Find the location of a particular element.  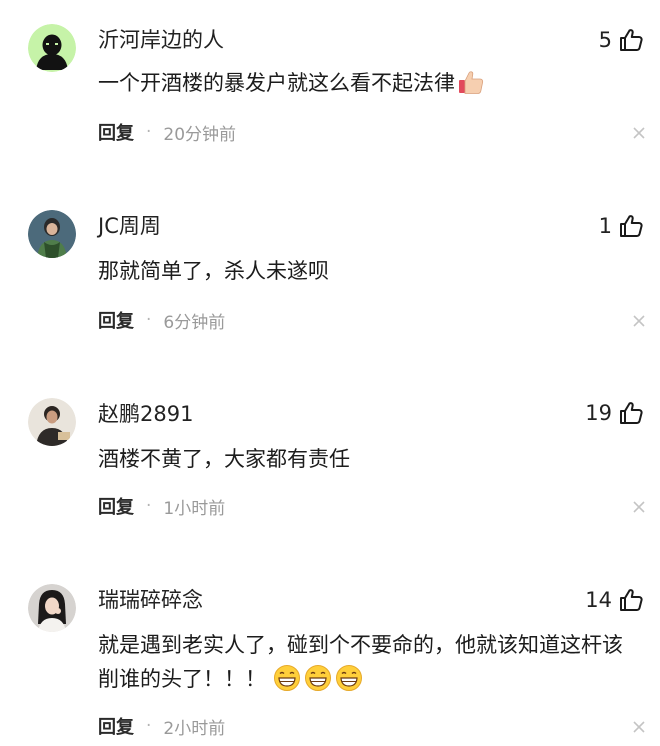

username: 赵鹏2891 is located at coordinates (145, 414).